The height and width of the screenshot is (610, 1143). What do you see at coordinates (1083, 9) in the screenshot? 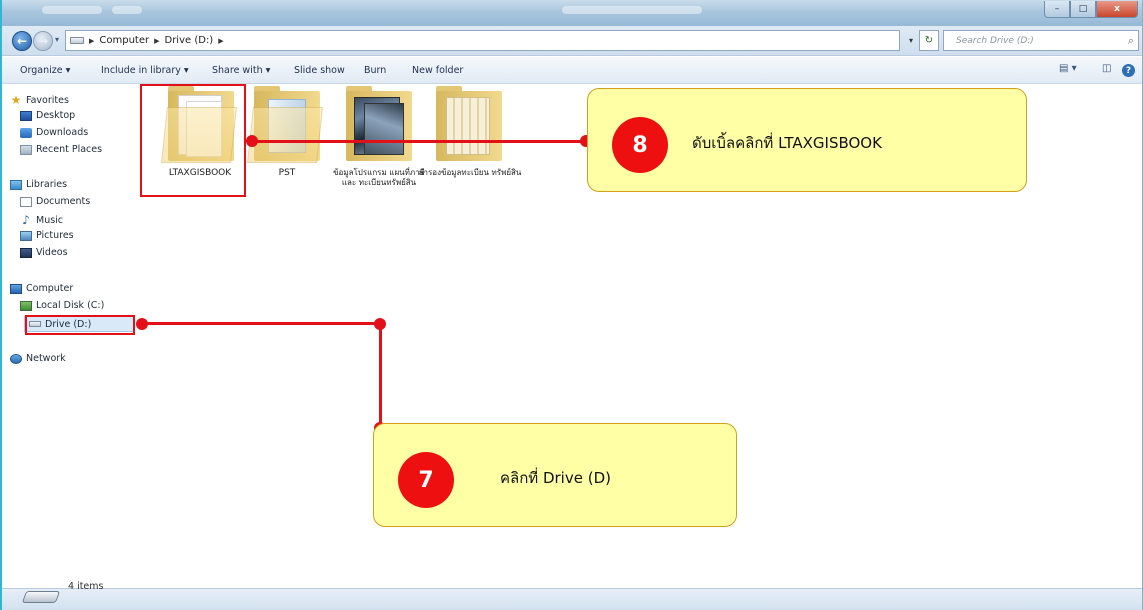
I see `maximize-button: □` at bounding box center [1083, 9].